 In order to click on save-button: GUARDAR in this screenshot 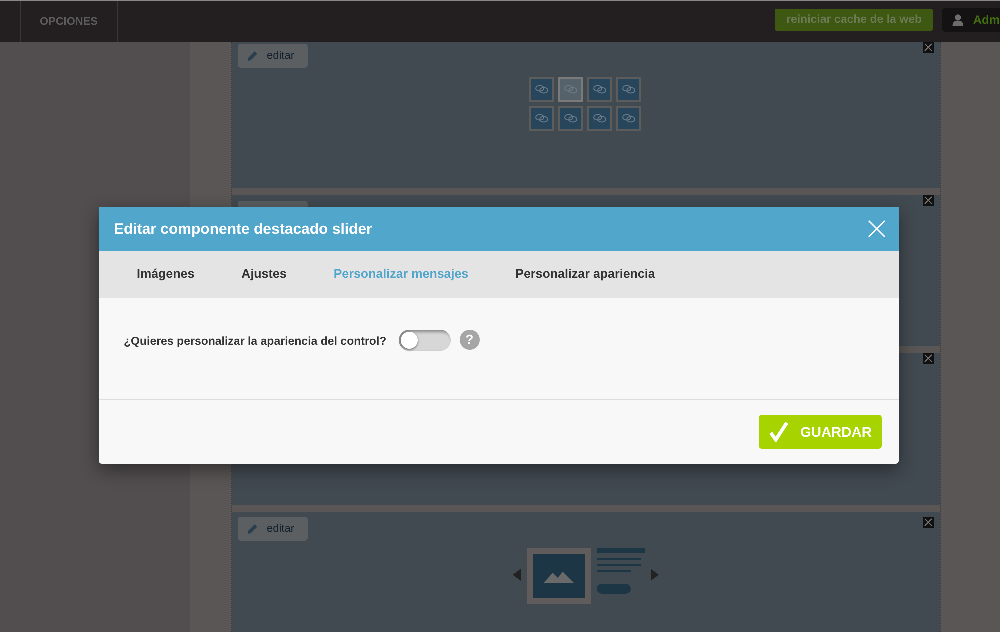, I will do `click(820, 432)`.